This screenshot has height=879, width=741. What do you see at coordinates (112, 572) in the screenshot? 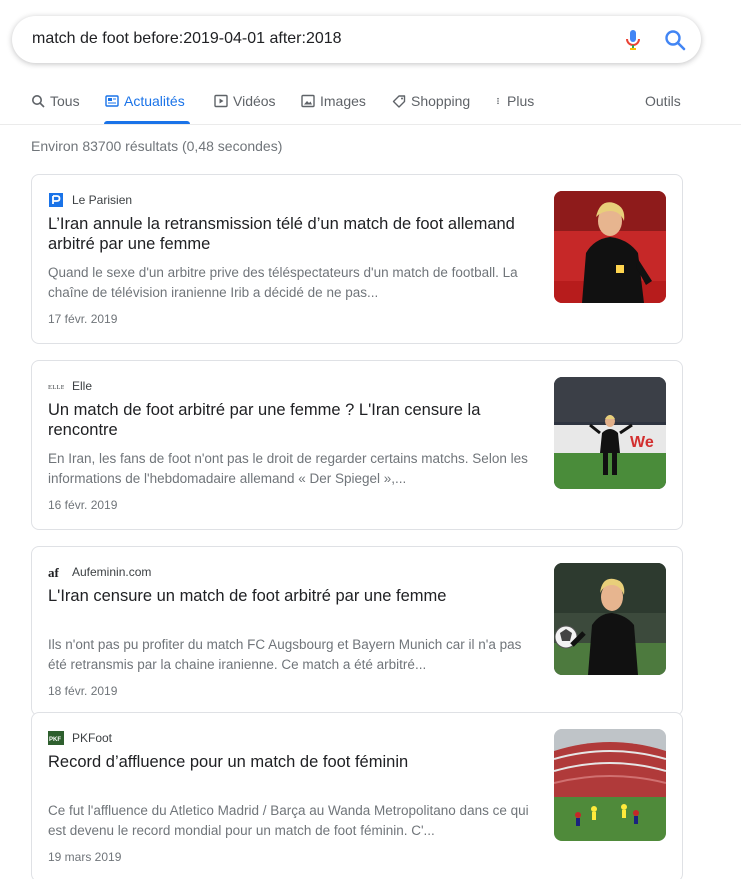
I see `news-source-name: Aufeminin.com` at bounding box center [112, 572].